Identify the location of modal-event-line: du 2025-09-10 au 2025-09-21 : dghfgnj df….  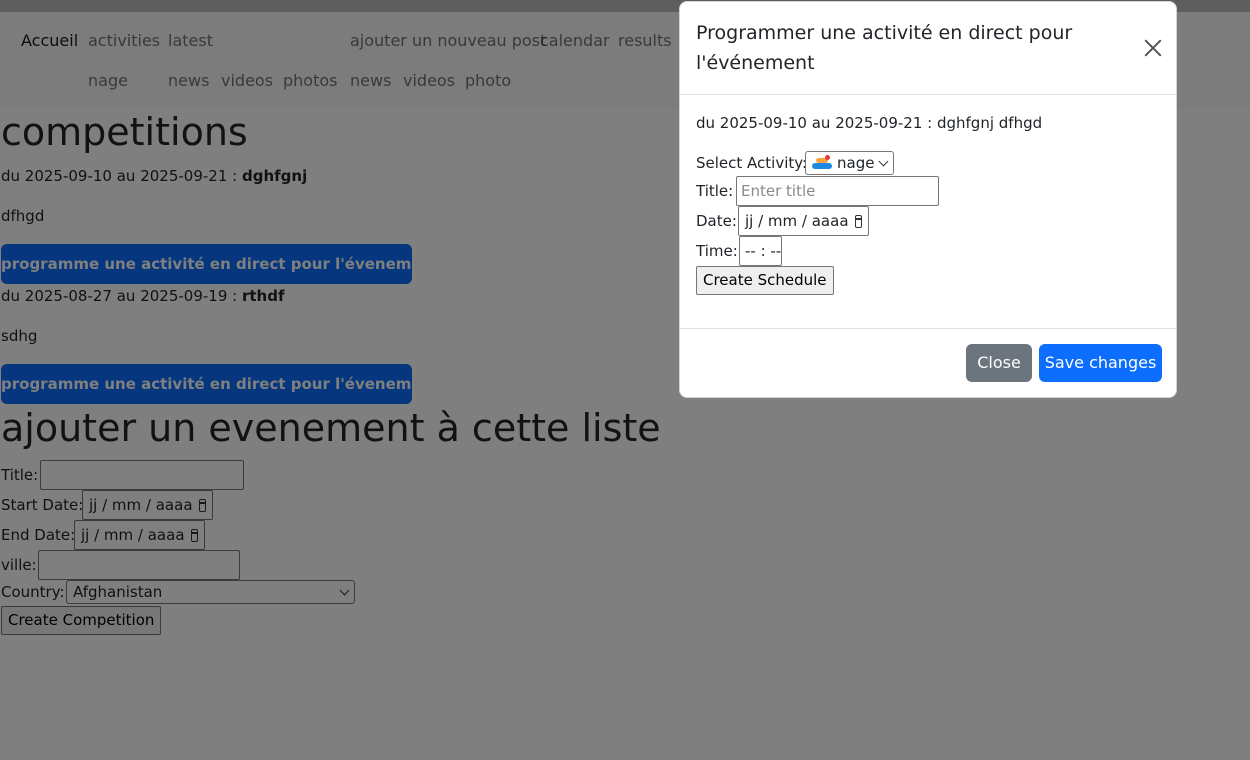
(869, 123).